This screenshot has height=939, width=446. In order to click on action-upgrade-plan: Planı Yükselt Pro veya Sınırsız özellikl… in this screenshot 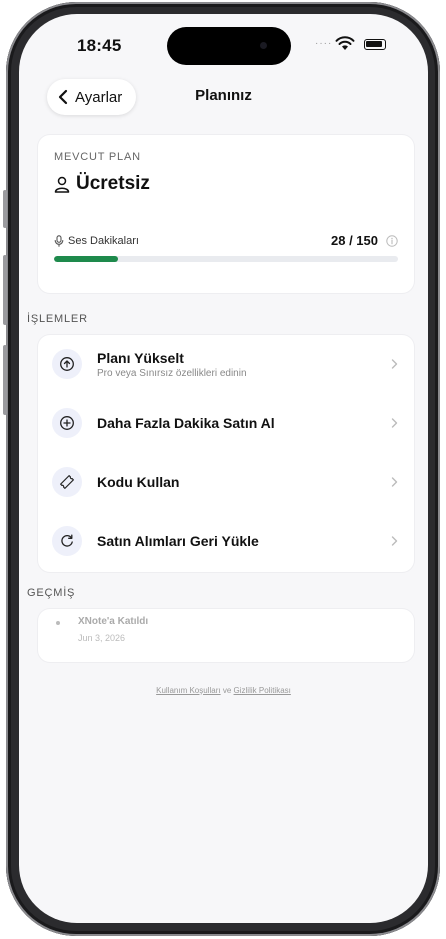, I will do `click(226, 364)`.